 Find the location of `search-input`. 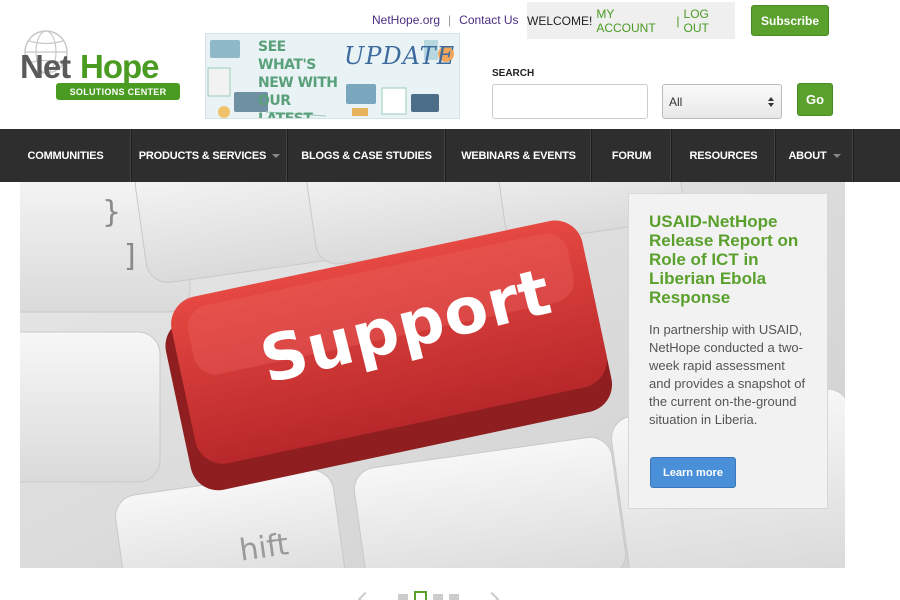

search-input is located at coordinates (570, 101).